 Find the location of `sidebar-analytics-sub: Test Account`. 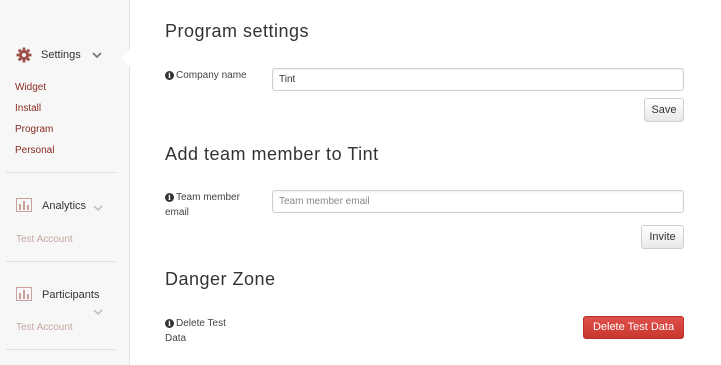

sidebar-analytics-sub: Test Account is located at coordinates (44, 239).